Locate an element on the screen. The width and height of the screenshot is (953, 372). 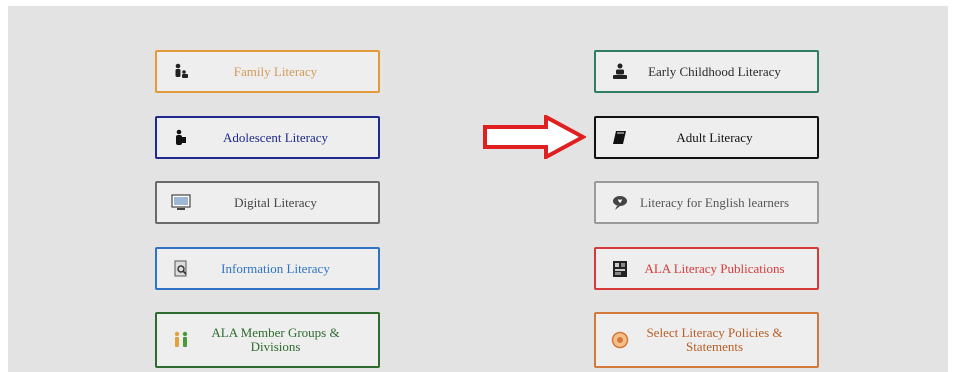
digital-literacy-button: Digital Literacy is located at coordinates (267, 202).